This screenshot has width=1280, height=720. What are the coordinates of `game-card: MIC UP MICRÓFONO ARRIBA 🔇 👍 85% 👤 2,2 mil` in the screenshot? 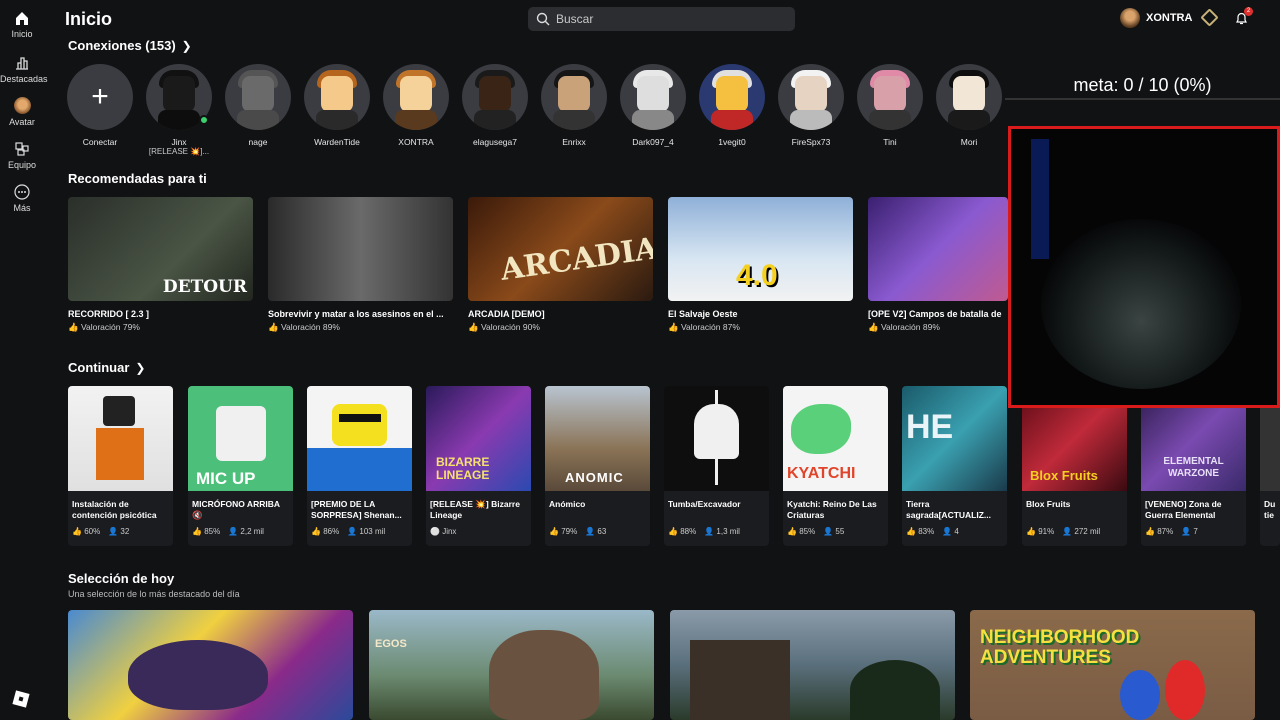 It's located at (240, 466).